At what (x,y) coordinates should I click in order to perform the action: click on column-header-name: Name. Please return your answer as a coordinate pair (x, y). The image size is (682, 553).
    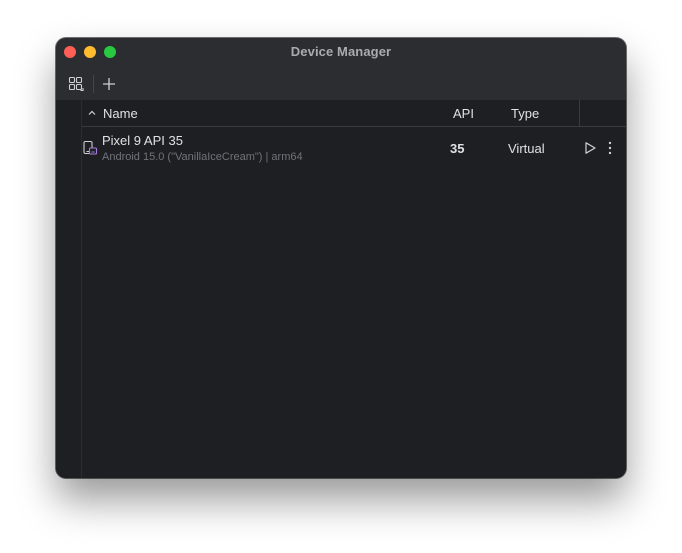
    Looking at the image, I should click on (120, 113).